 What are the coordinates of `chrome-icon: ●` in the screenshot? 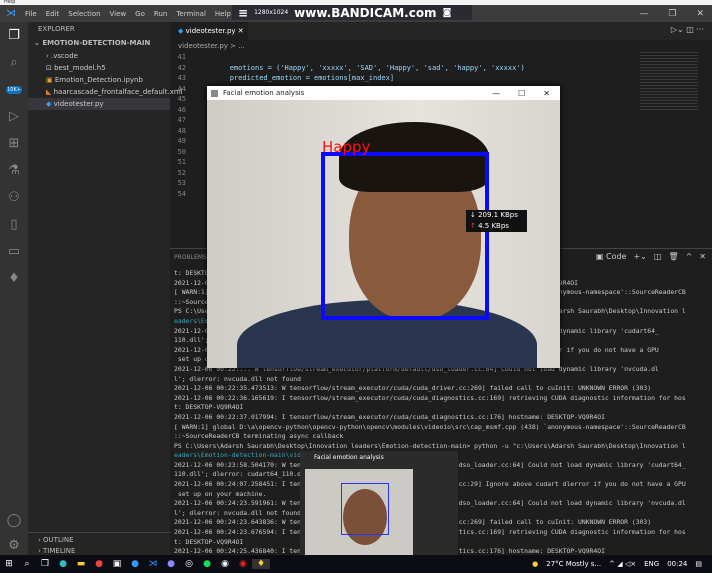 It's located at (99, 564).